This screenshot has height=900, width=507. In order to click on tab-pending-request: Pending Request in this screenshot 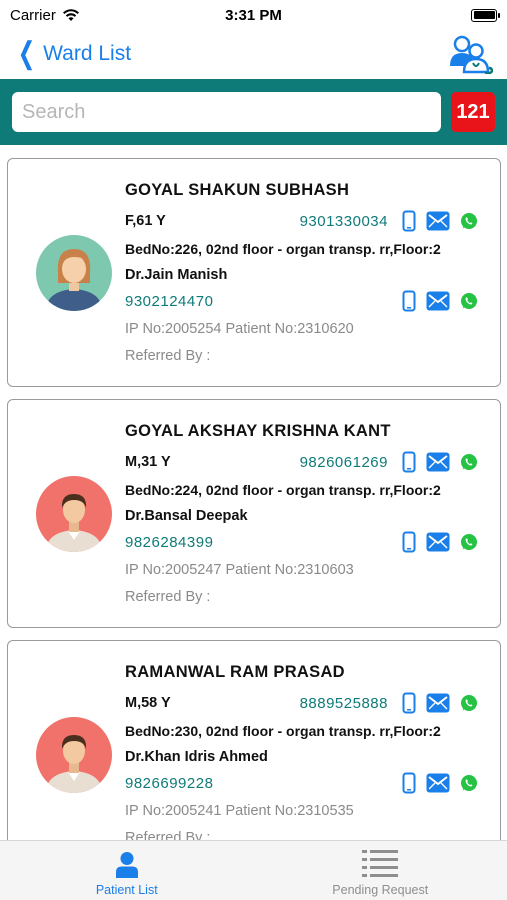, I will do `click(380, 870)`.